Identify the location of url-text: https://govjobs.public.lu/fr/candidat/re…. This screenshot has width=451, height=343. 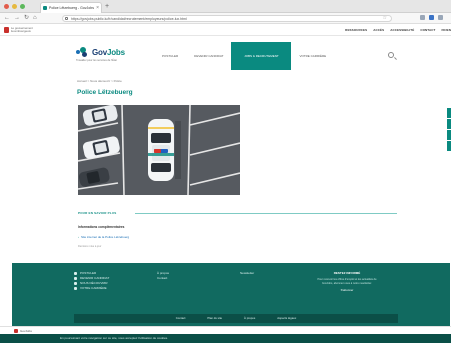
(129, 19).